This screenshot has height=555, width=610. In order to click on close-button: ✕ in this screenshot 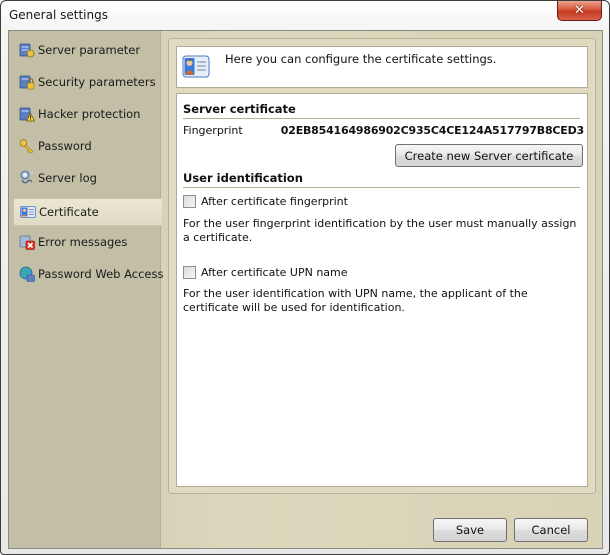, I will do `click(579, 11)`.